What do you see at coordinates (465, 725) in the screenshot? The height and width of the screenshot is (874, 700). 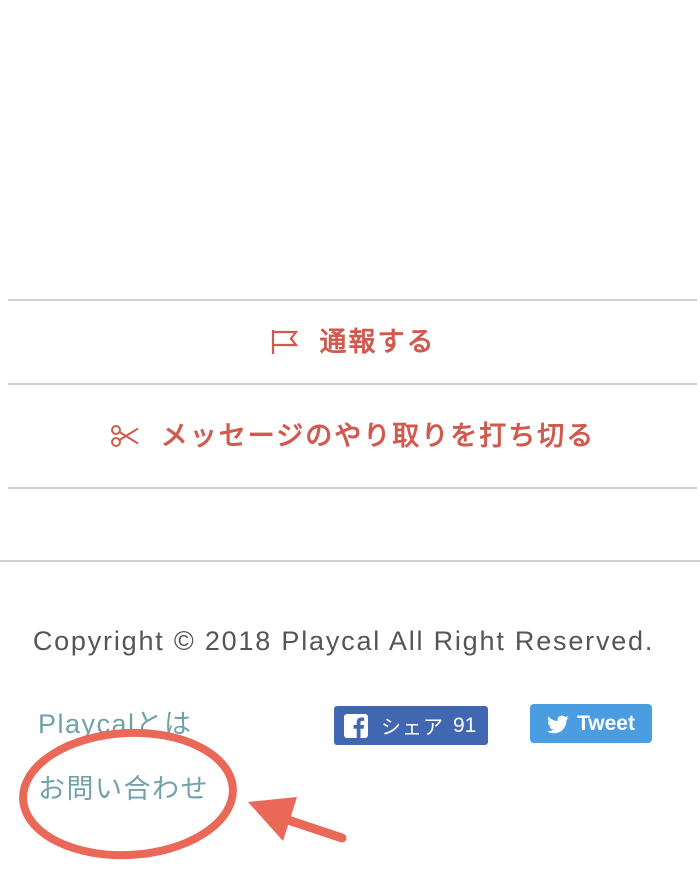 I see `facebook-share-count: 91` at bounding box center [465, 725].